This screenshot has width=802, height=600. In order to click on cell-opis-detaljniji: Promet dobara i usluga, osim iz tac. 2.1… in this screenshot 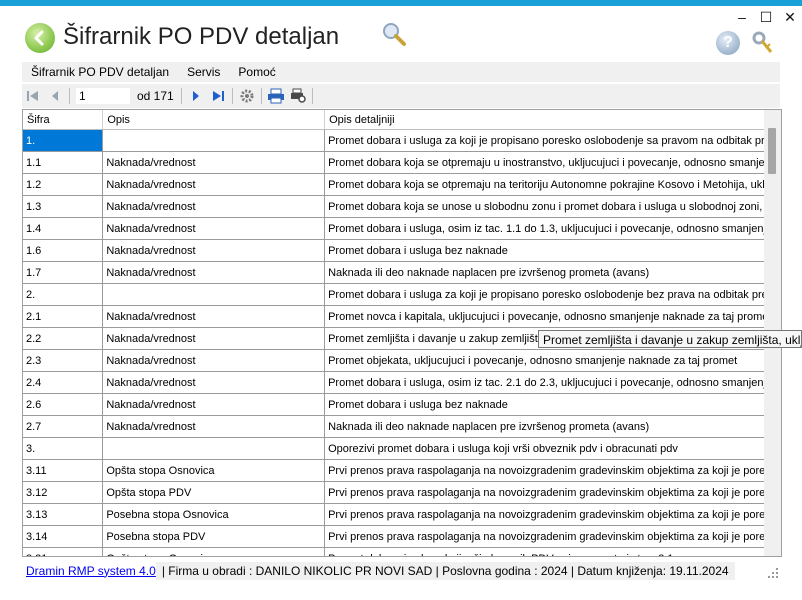, I will do `click(552, 382)`.